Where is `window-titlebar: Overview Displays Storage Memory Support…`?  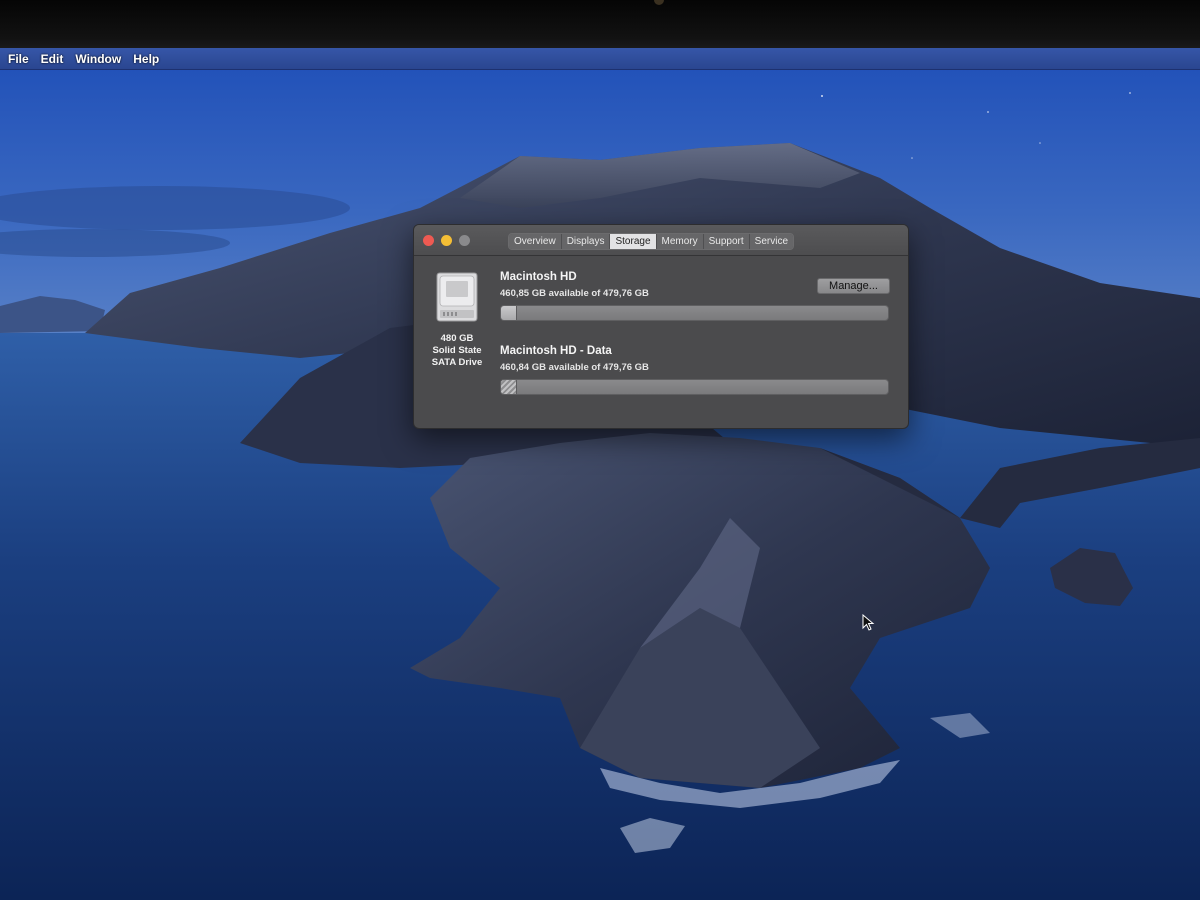 window-titlebar: Overview Displays Storage Memory Support… is located at coordinates (661, 240).